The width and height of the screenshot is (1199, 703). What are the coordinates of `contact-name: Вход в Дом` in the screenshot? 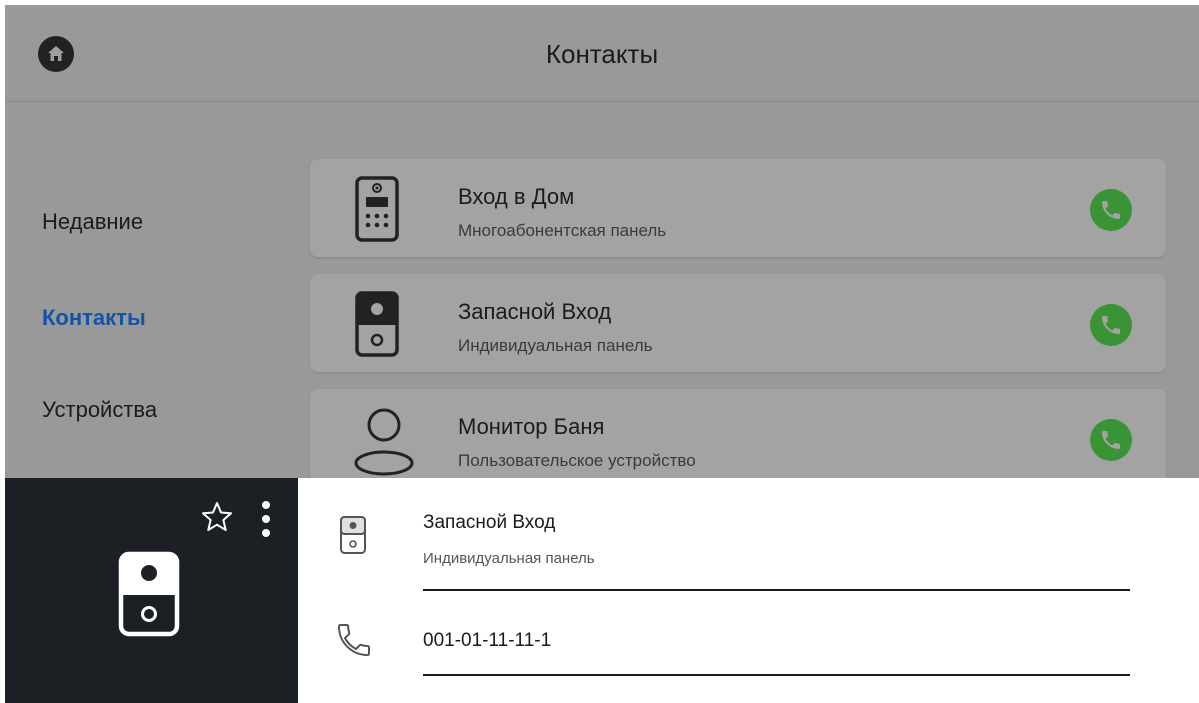 It's located at (516, 196).